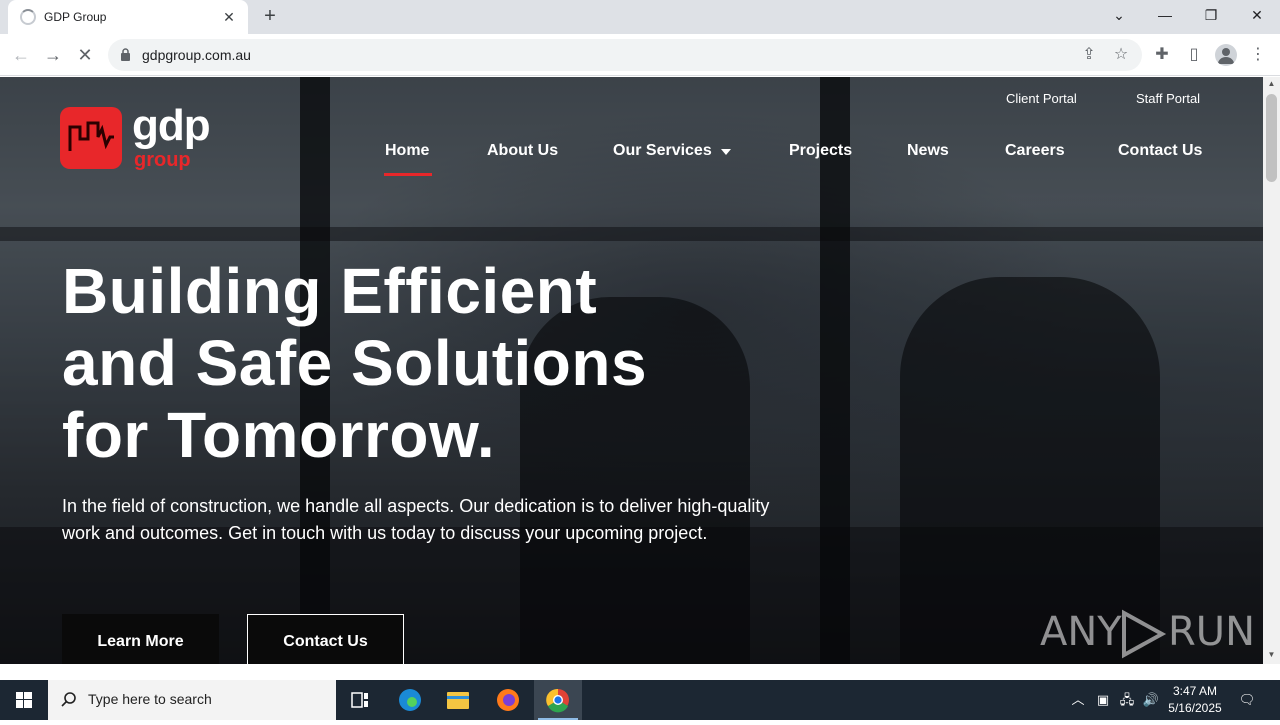 Image resolution: width=1280 pixels, height=725 pixels. I want to click on close-window-button: ✕, so click(1257, 17).